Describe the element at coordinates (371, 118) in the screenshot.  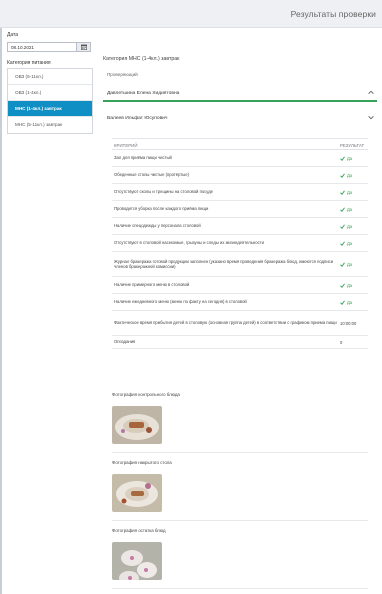
I see `chevron-down-icon` at that location.